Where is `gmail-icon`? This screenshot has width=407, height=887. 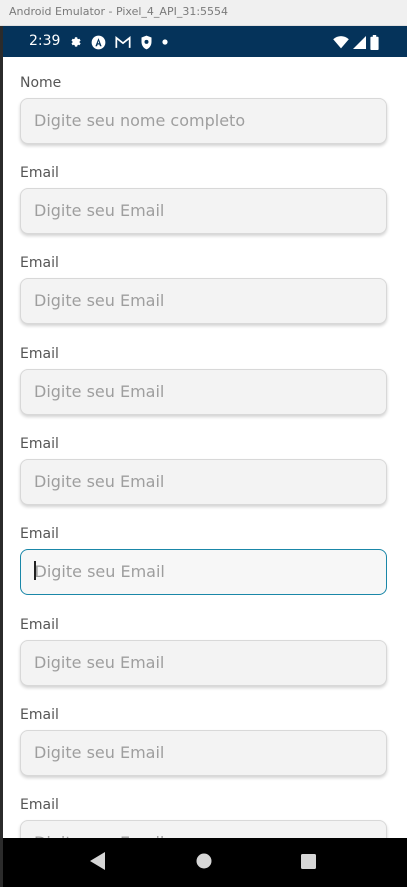
gmail-icon is located at coordinates (123, 42).